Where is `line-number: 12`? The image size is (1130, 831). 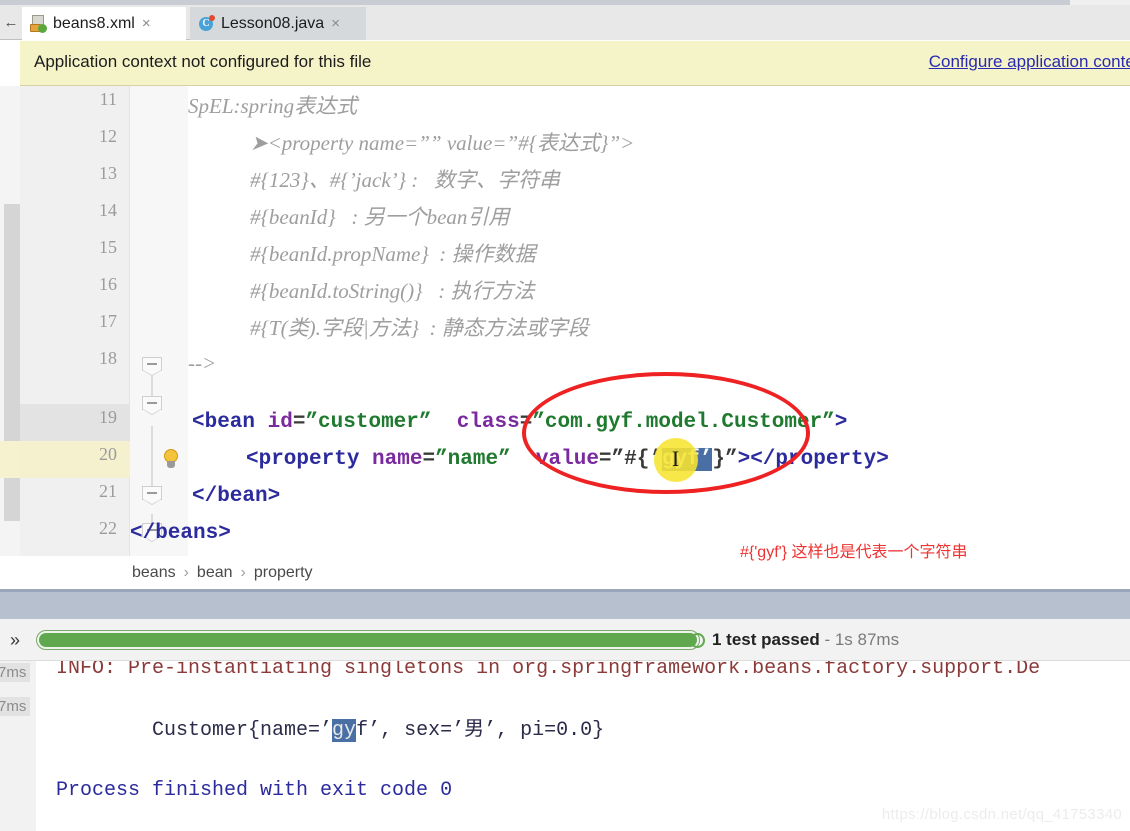
line-number: 12 is located at coordinates (108, 136).